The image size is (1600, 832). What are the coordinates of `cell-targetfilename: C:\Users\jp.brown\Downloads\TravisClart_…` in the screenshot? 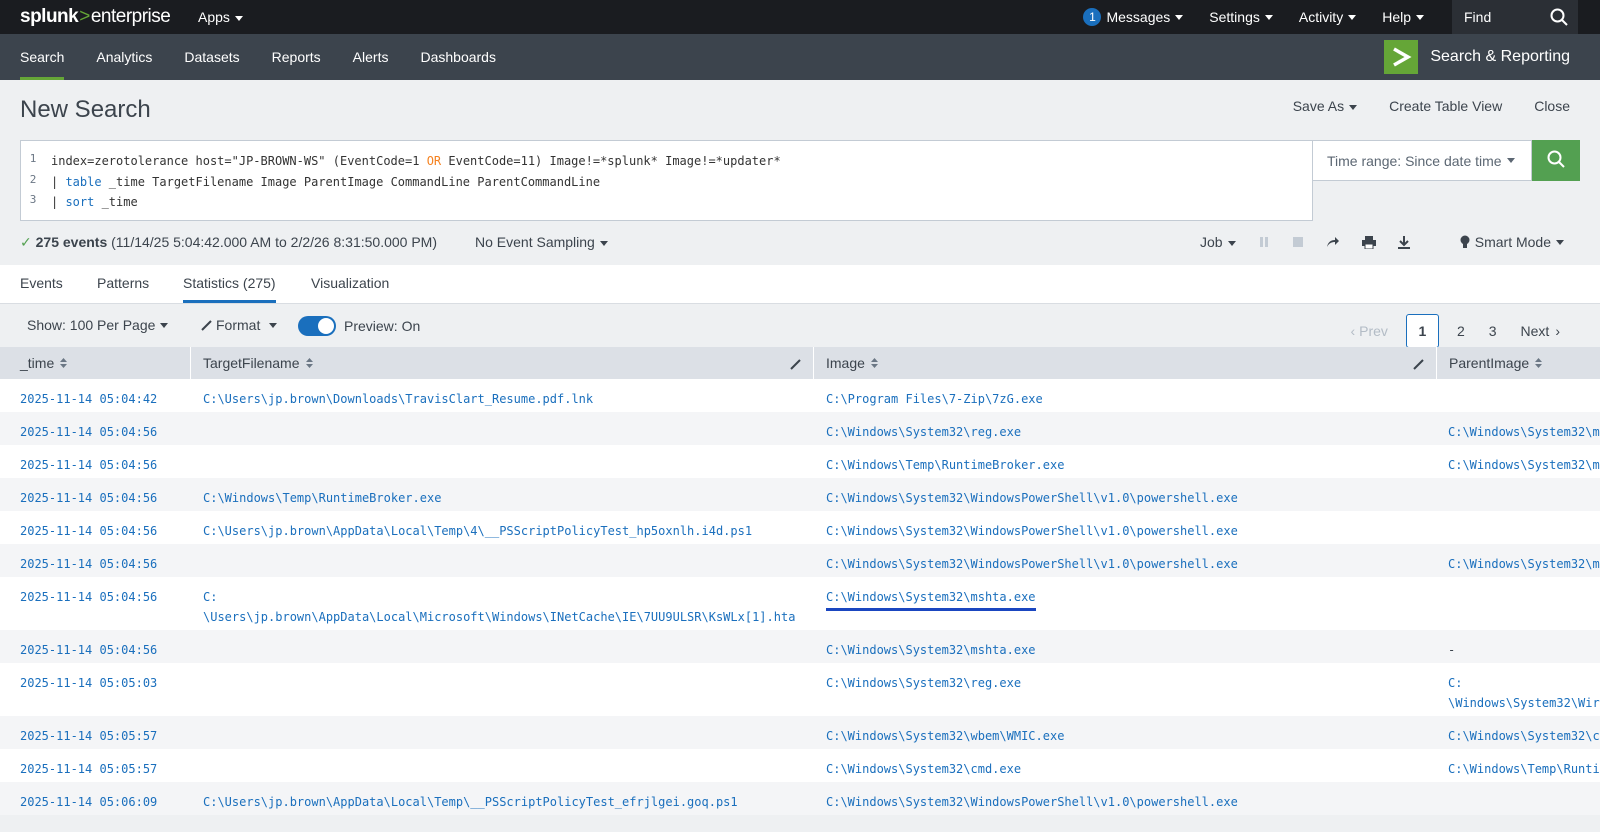 It's located at (398, 399).